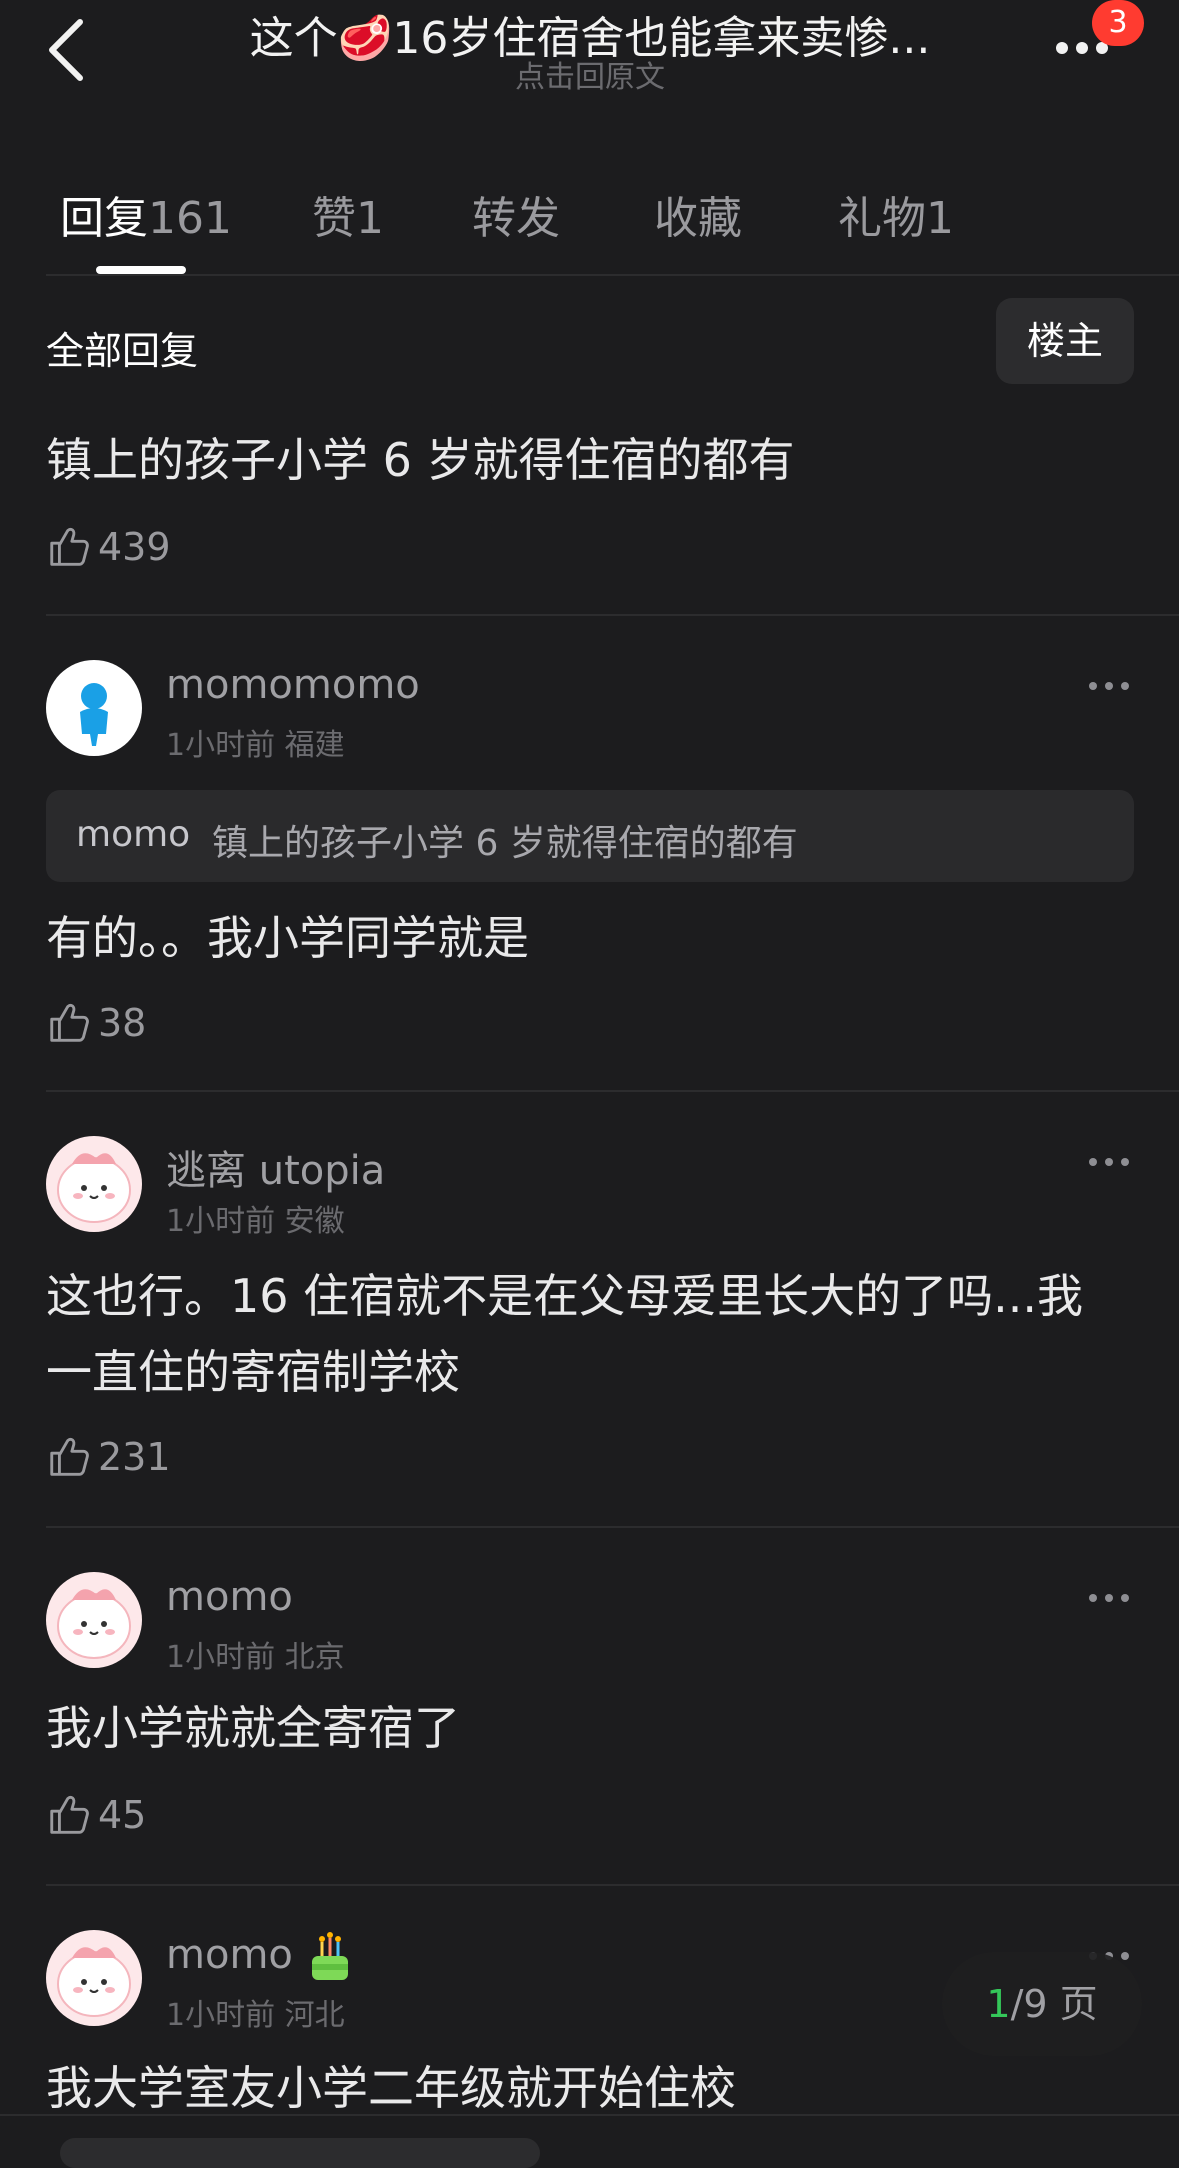 This screenshot has height=2168, width=1179. Describe the element at coordinates (253, 1728) in the screenshot. I see `comment-text: 我小学就就全寄宿了` at that location.